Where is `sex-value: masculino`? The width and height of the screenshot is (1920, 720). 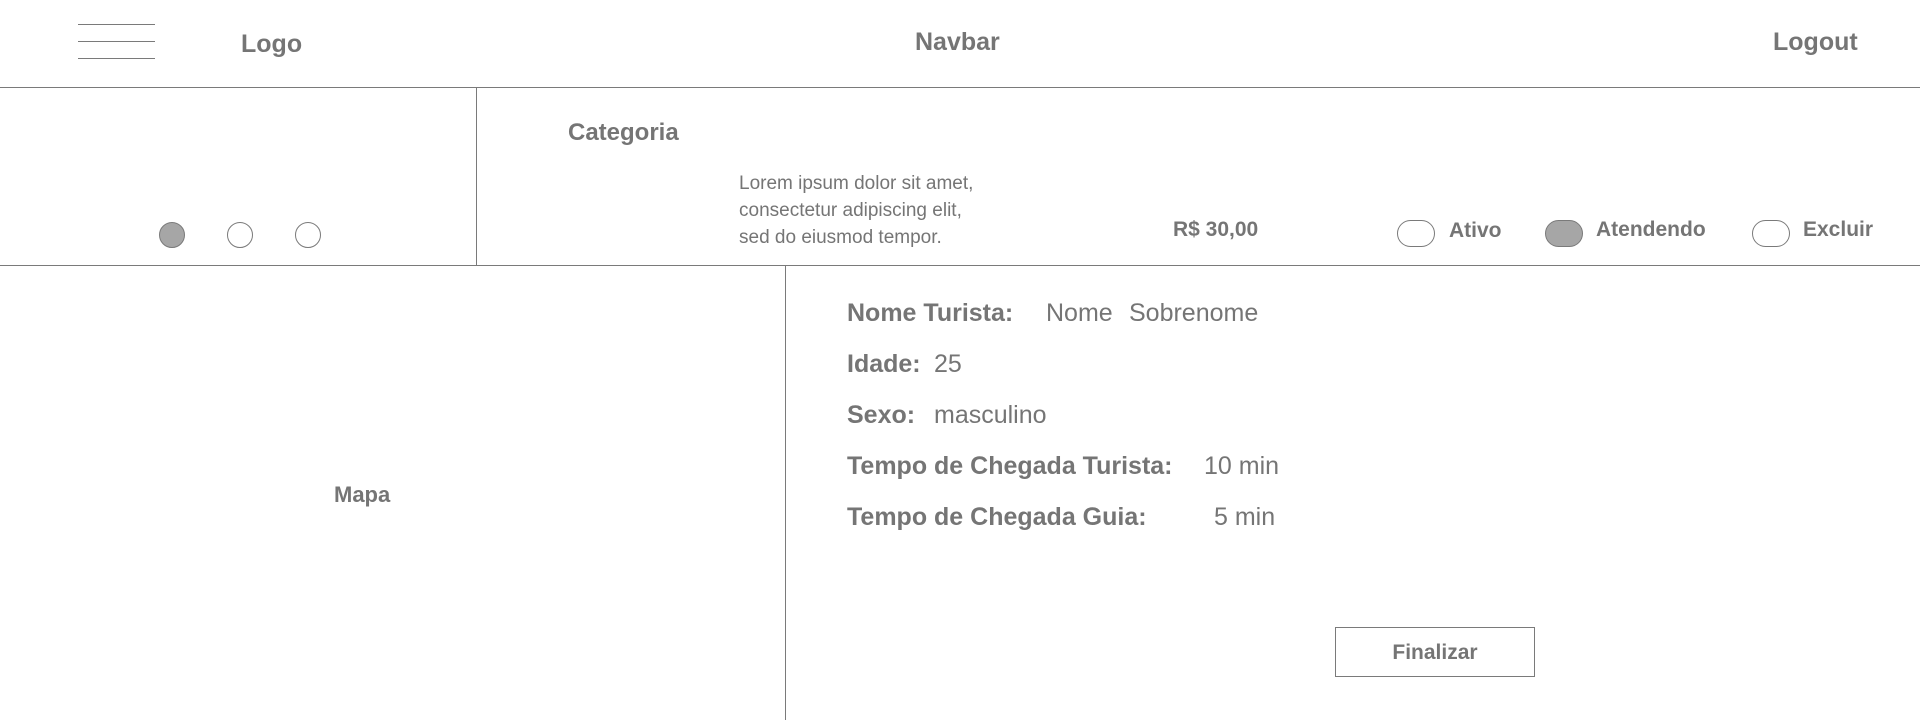
sex-value: masculino is located at coordinates (990, 415).